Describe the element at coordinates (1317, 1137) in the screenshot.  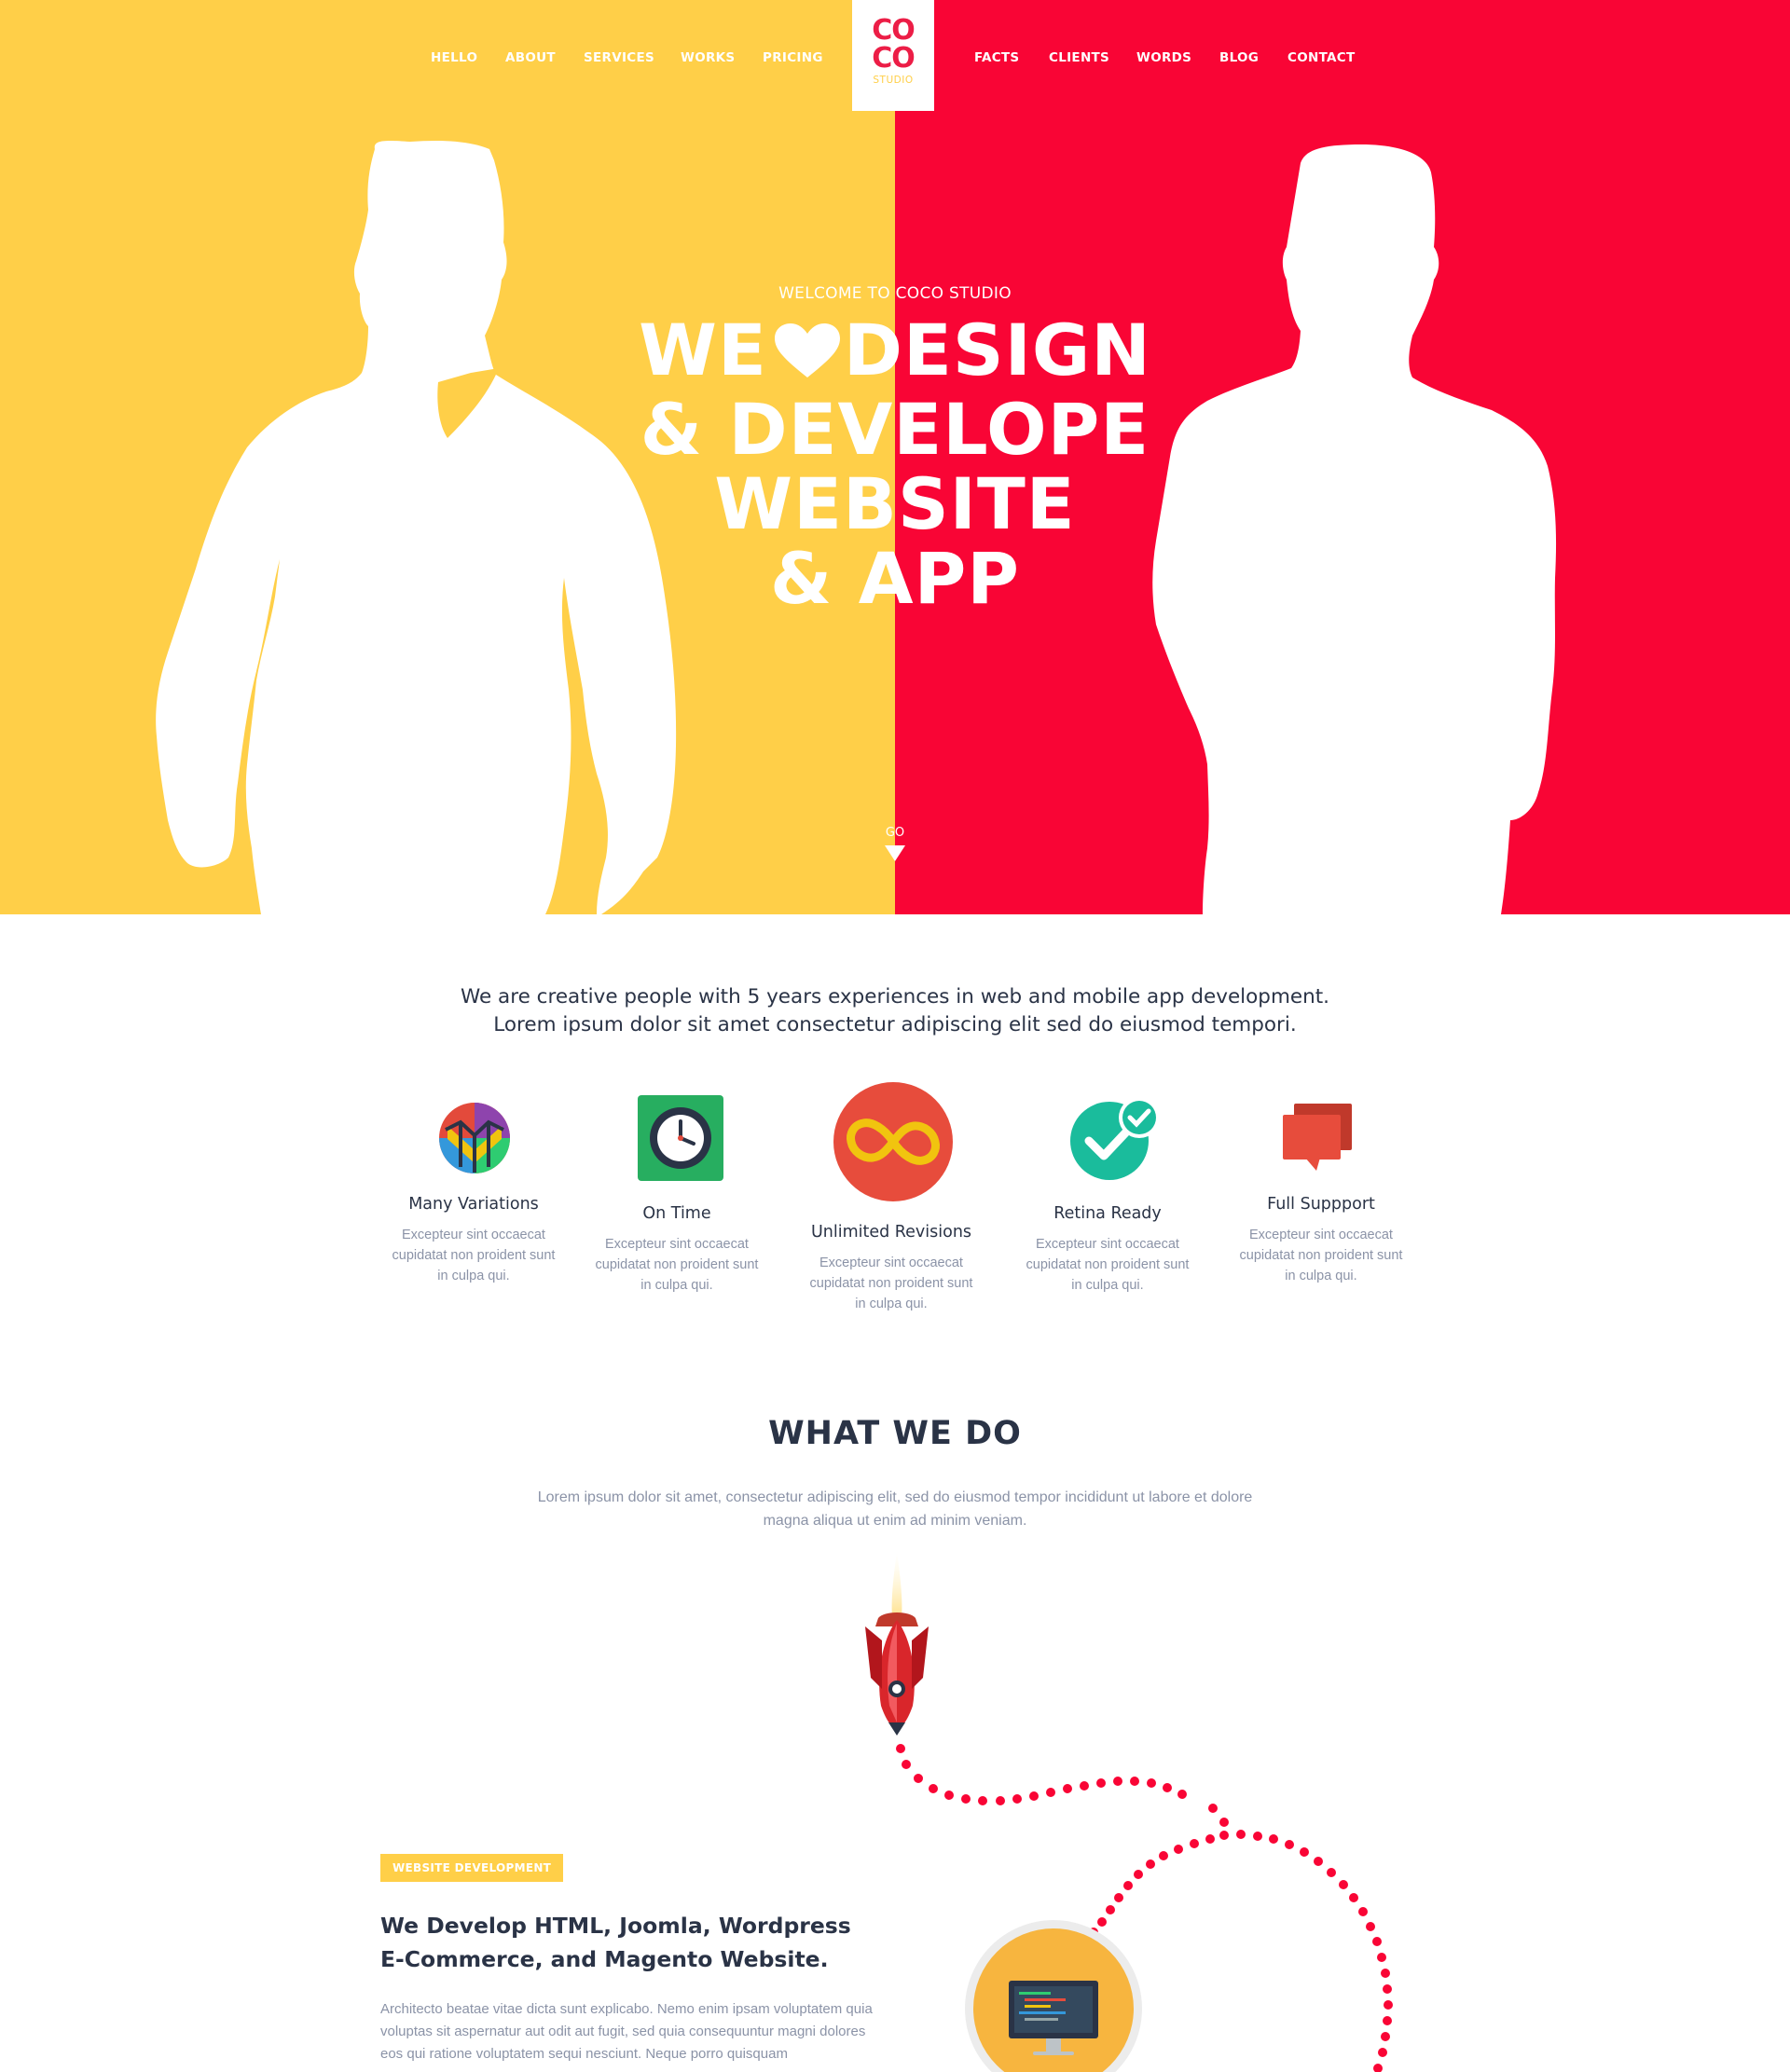
I see `chat-icon` at that location.